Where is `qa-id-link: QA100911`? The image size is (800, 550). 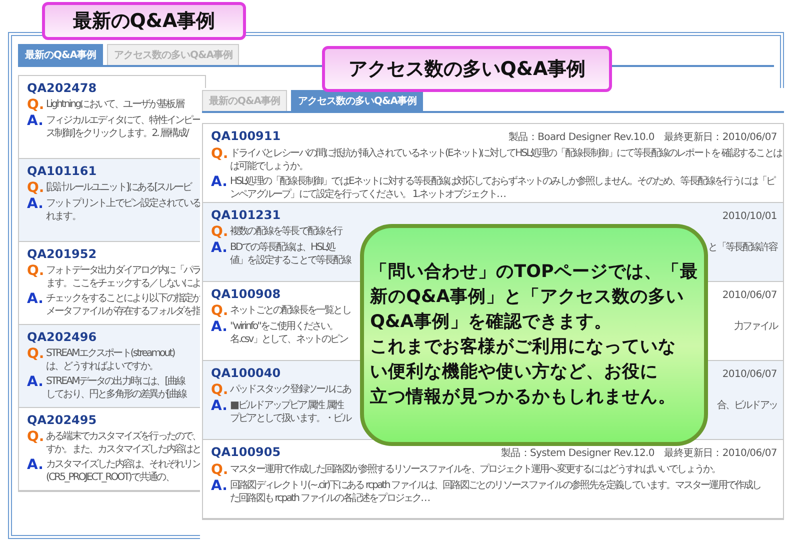
qa-id-link: QA100911 is located at coordinates (246, 136).